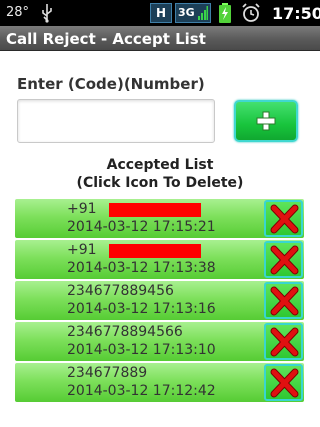 The image size is (320, 427). What do you see at coordinates (186, 12) in the screenshot?
I see `network-3g-label: 3G` at bounding box center [186, 12].